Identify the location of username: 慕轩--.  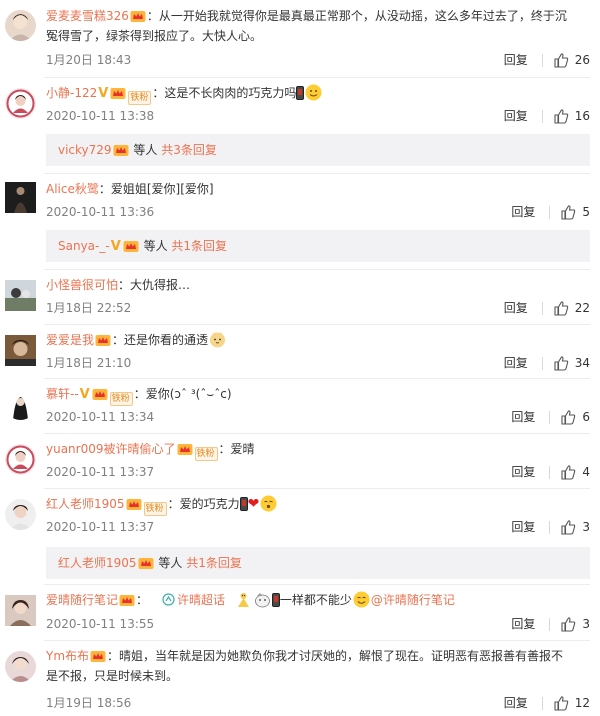
(62, 394).